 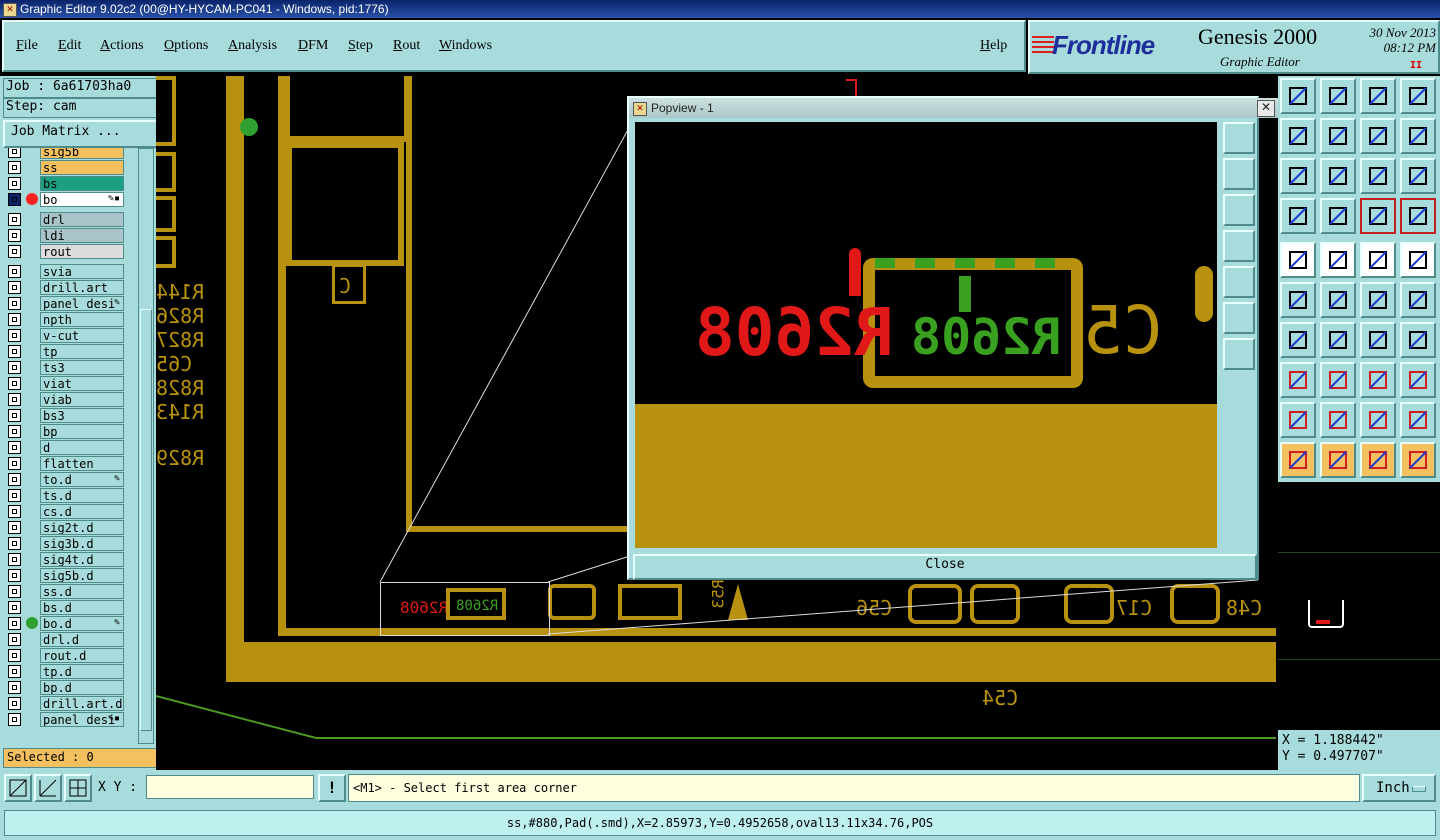 What do you see at coordinates (1418, 96) in the screenshot?
I see `window-split-icon` at bounding box center [1418, 96].